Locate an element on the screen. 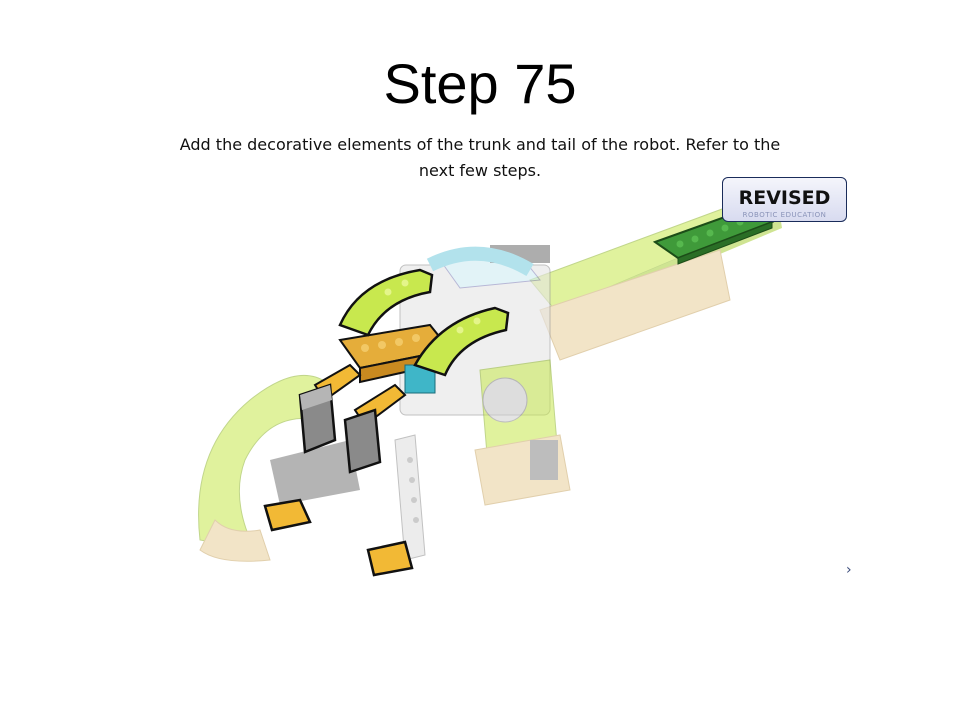 This screenshot has height=720, width=960. tail-curl is located at coordinates (279, 468).